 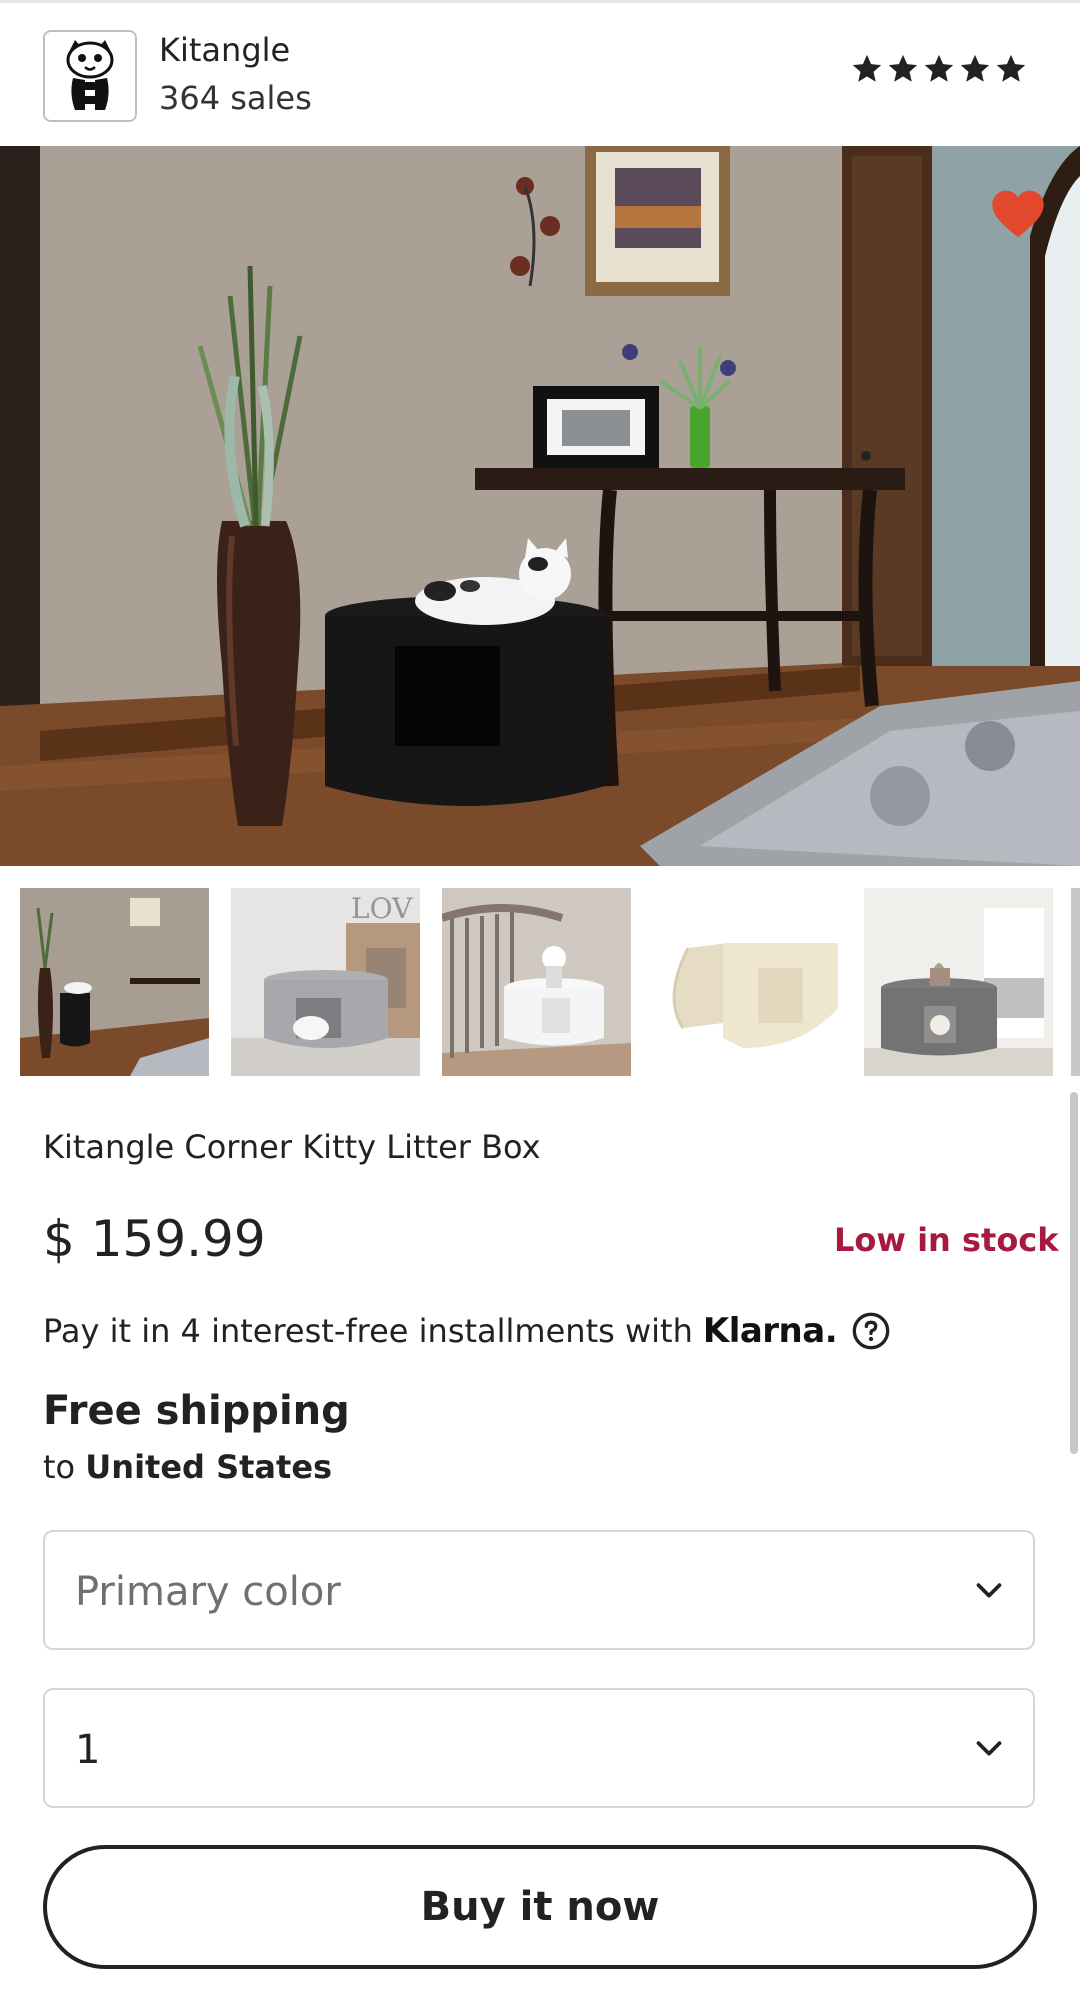 I want to click on primary-color-select: Primary color, so click(x=539, y=1590).